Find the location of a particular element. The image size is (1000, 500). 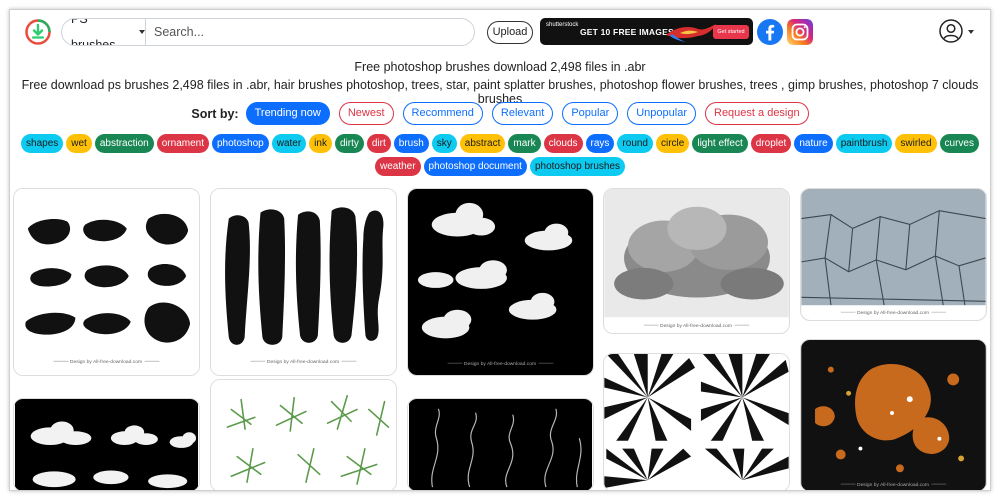

white-clouds-on-black-thumbnail: Design by All-free-download.com is located at coordinates (500, 282).